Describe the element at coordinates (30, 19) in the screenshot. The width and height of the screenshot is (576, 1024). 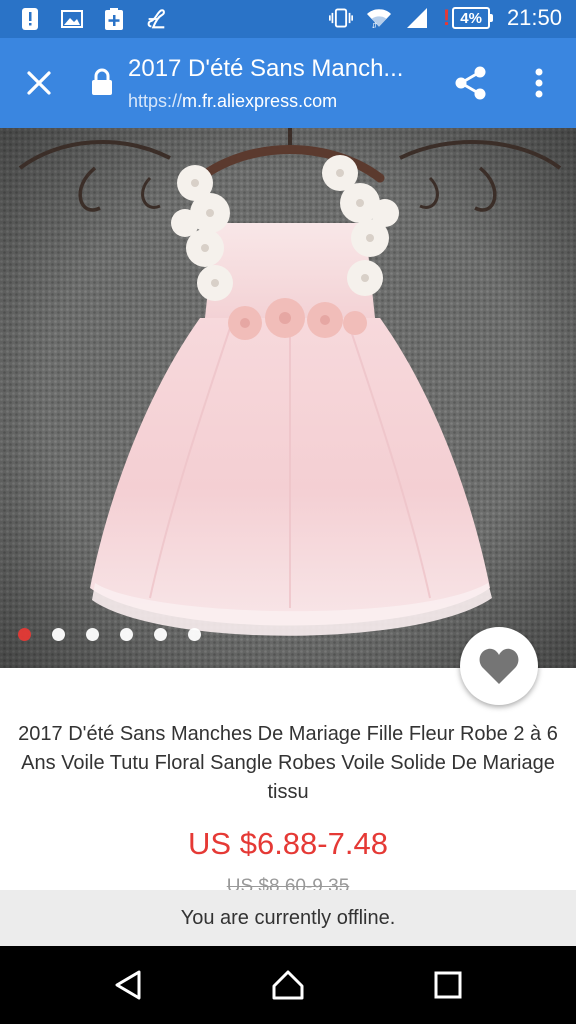
I see `alert-icon` at that location.